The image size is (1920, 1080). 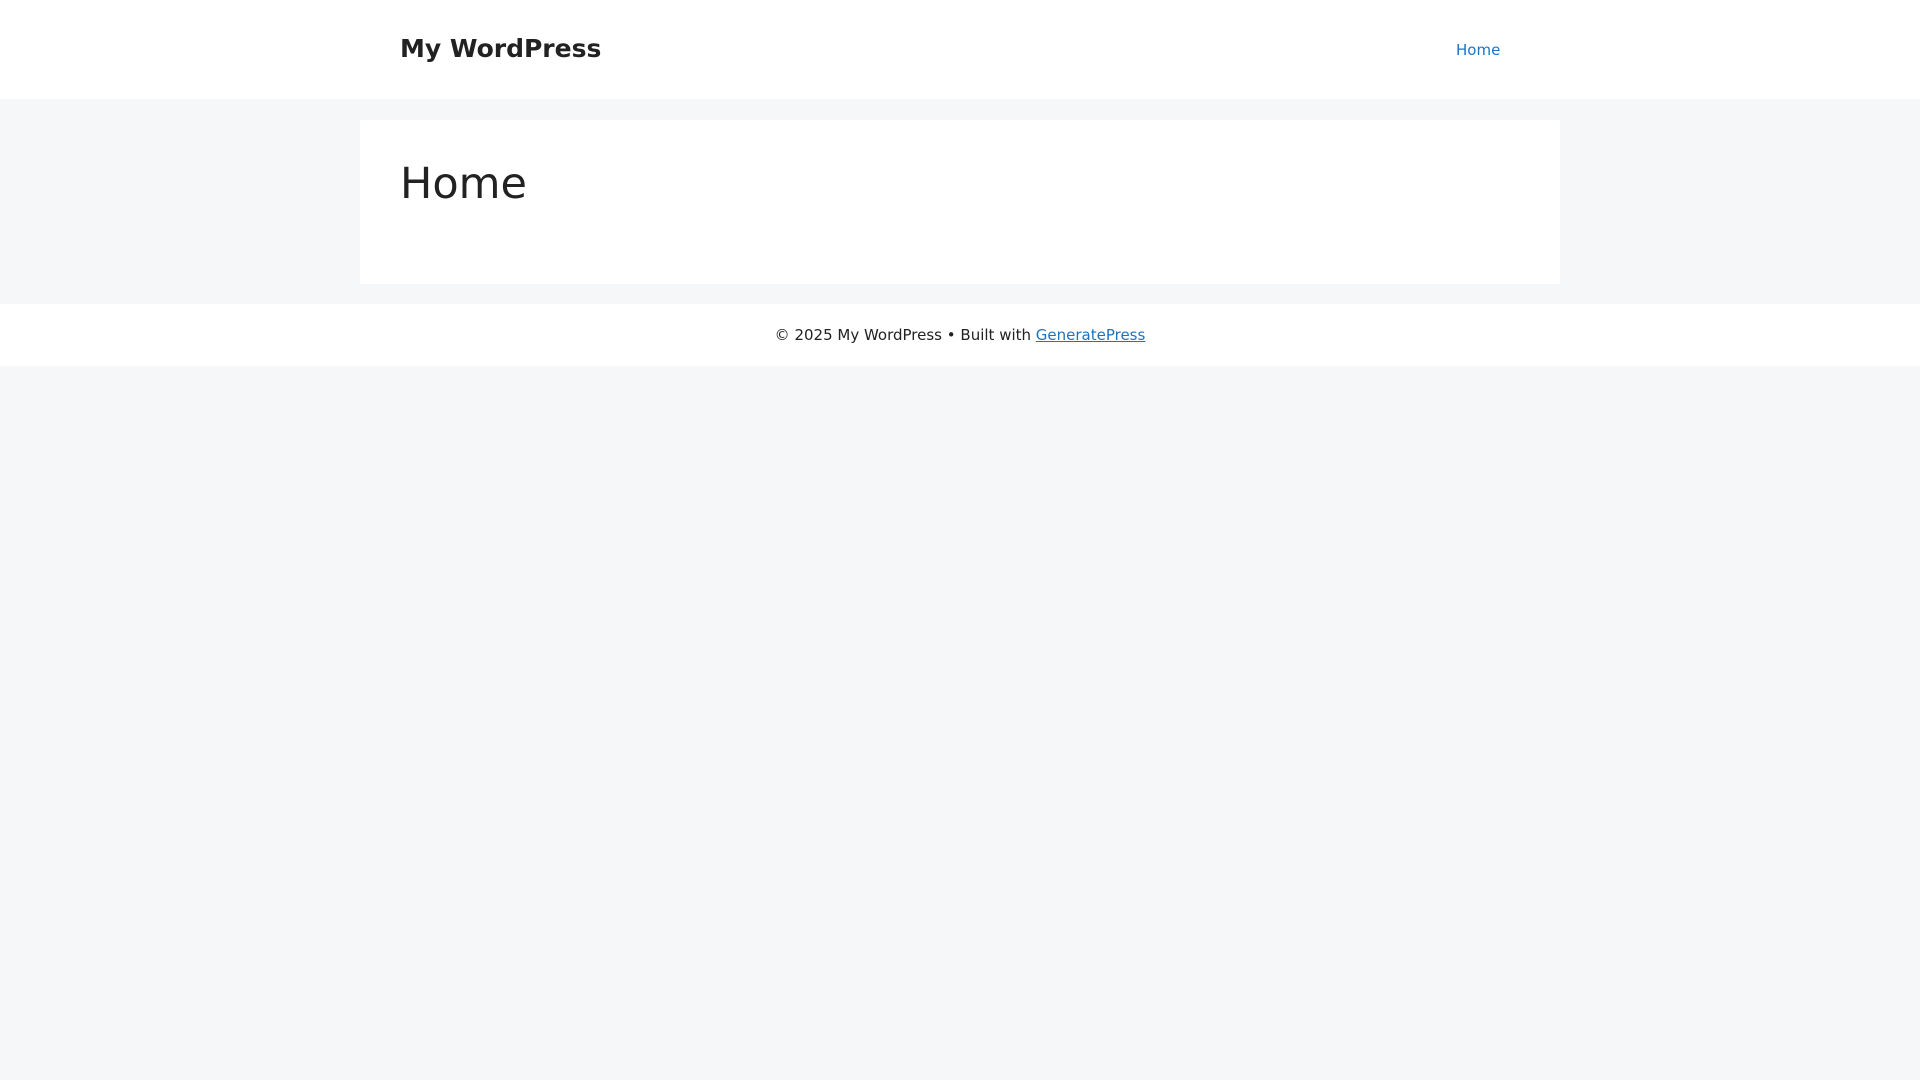 I want to click on site-title-link: My WordPress, so click(x=500, y=49).